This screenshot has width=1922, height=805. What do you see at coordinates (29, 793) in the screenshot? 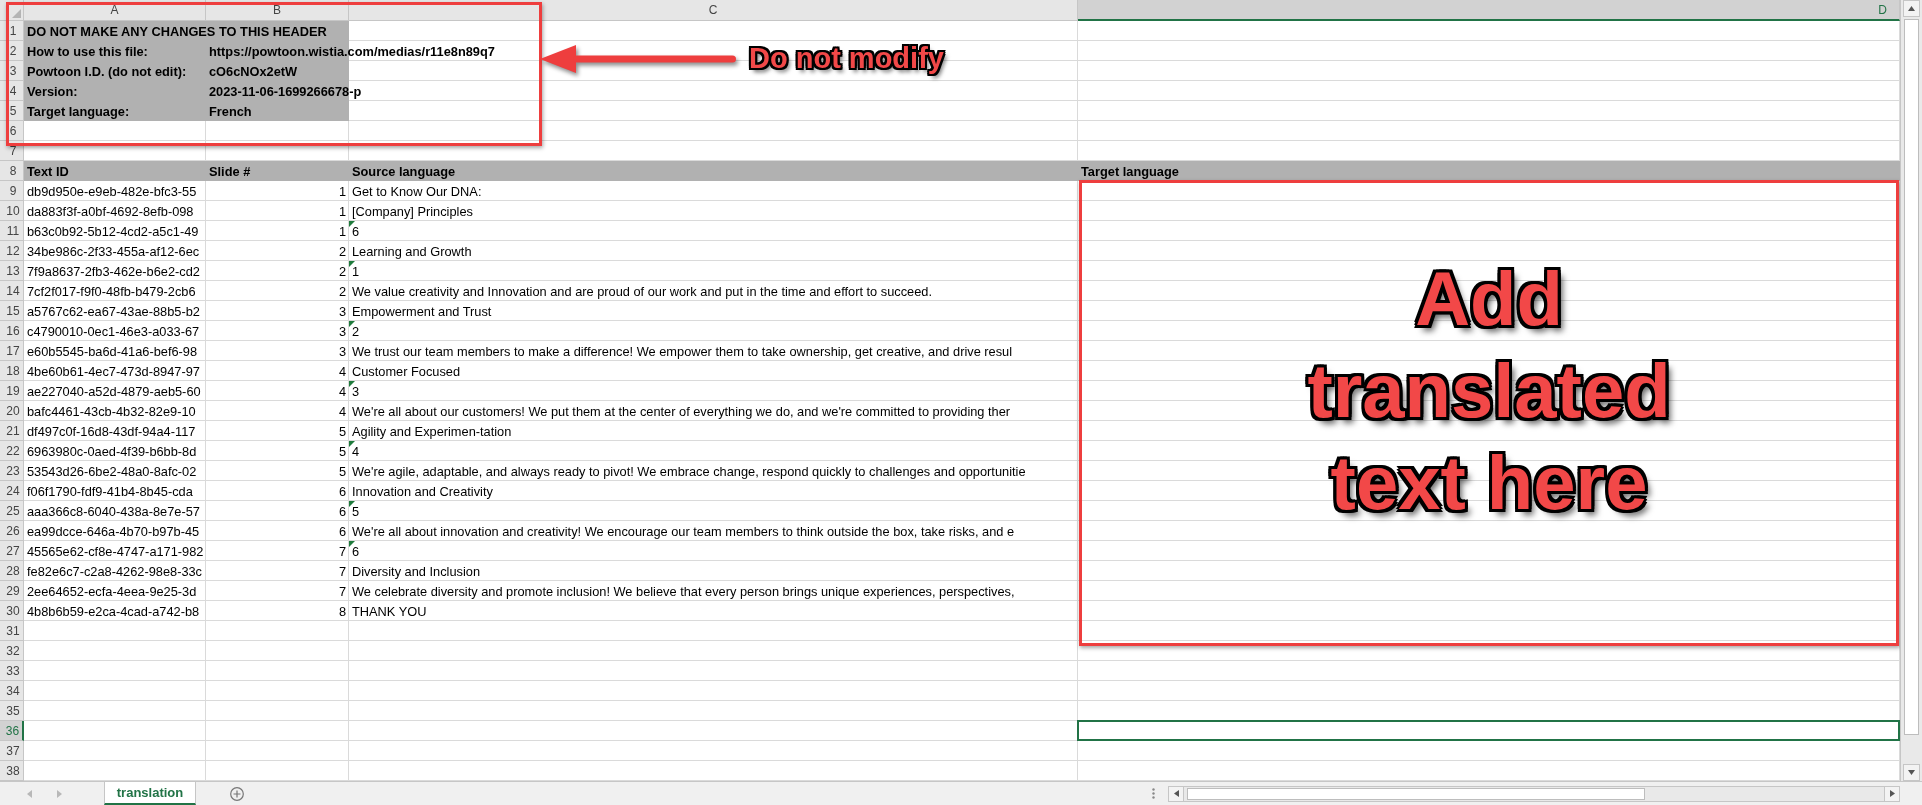
I see `triangle-left-icon` at bounding box center [29, 793].